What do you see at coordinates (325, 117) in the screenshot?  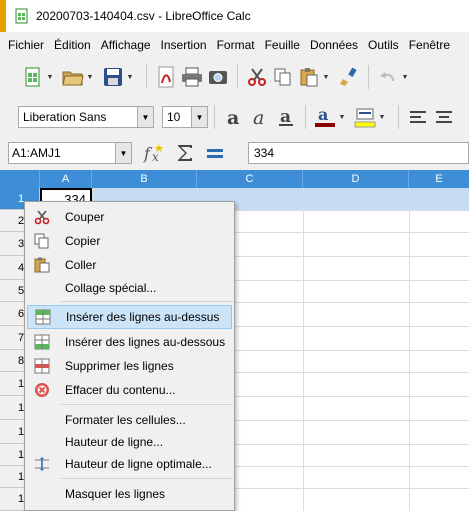 I see `font-color-button: a` at bounding box center [325, 117].